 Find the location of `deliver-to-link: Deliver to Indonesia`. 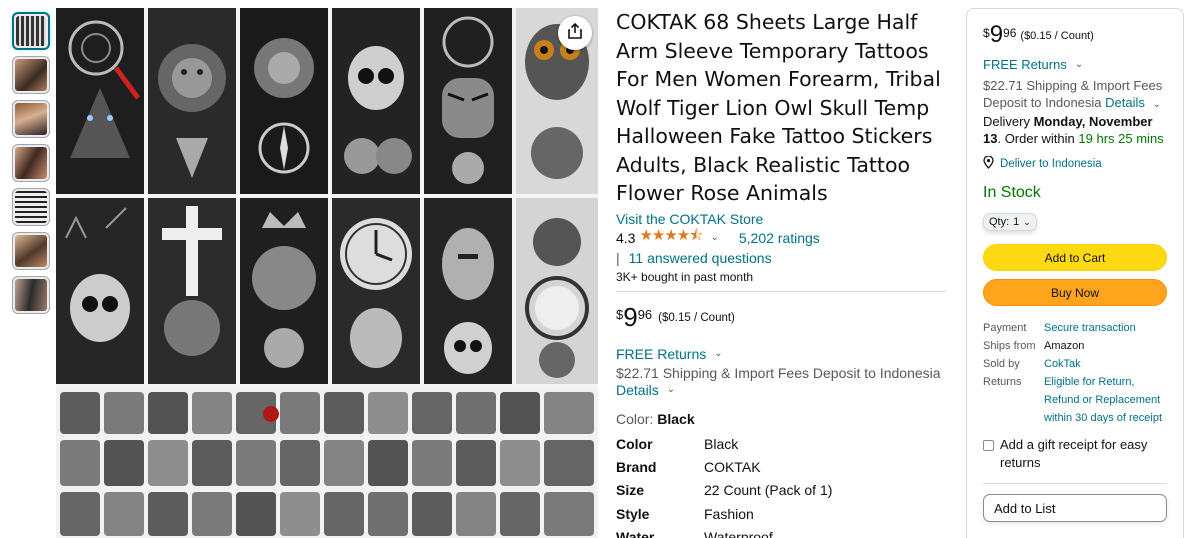

deliver-to-link: Deliver to Indonesia is located at coordinates (1051, 164).